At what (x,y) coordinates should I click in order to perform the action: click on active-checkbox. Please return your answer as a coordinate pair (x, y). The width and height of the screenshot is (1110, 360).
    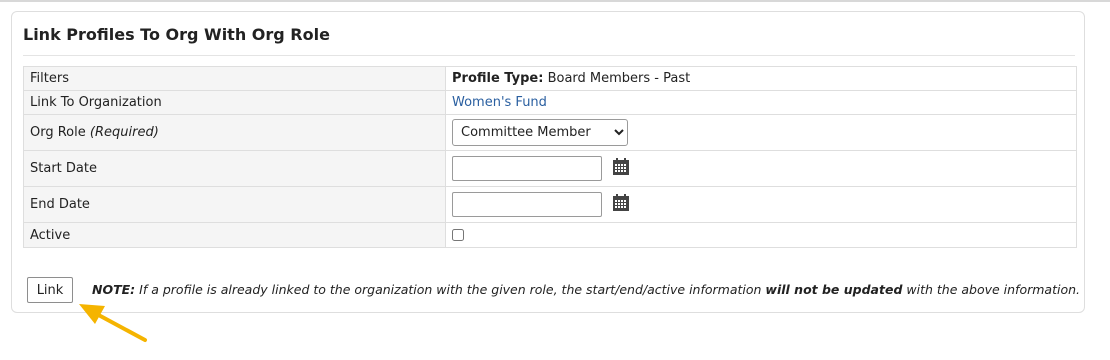
    Looking at the image, I should click on (458, 235).